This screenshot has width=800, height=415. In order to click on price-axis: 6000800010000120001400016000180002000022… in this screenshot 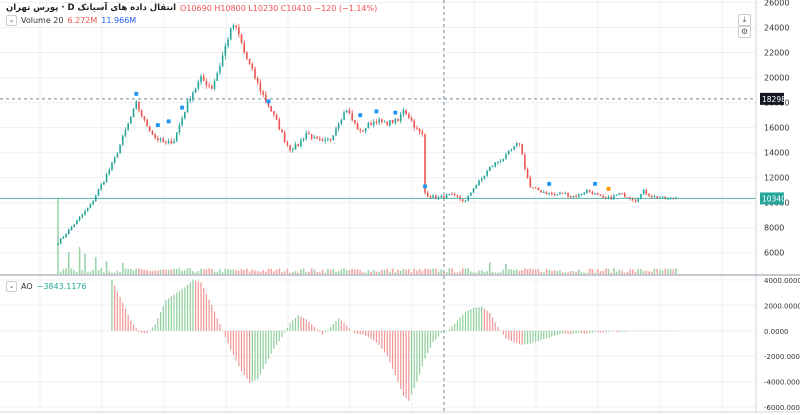, I will do `click(780, 206)`.